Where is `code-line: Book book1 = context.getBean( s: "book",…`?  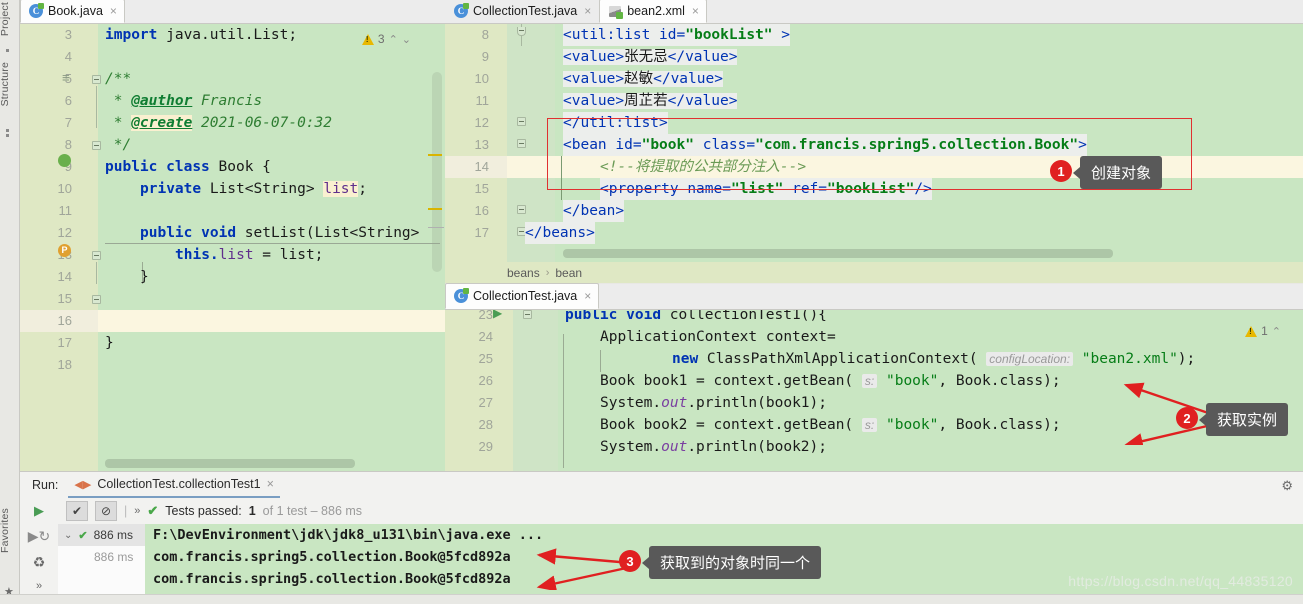 code-line: Book book1 = context.getBean( s: "book",… is located at coordinates (830, 381).